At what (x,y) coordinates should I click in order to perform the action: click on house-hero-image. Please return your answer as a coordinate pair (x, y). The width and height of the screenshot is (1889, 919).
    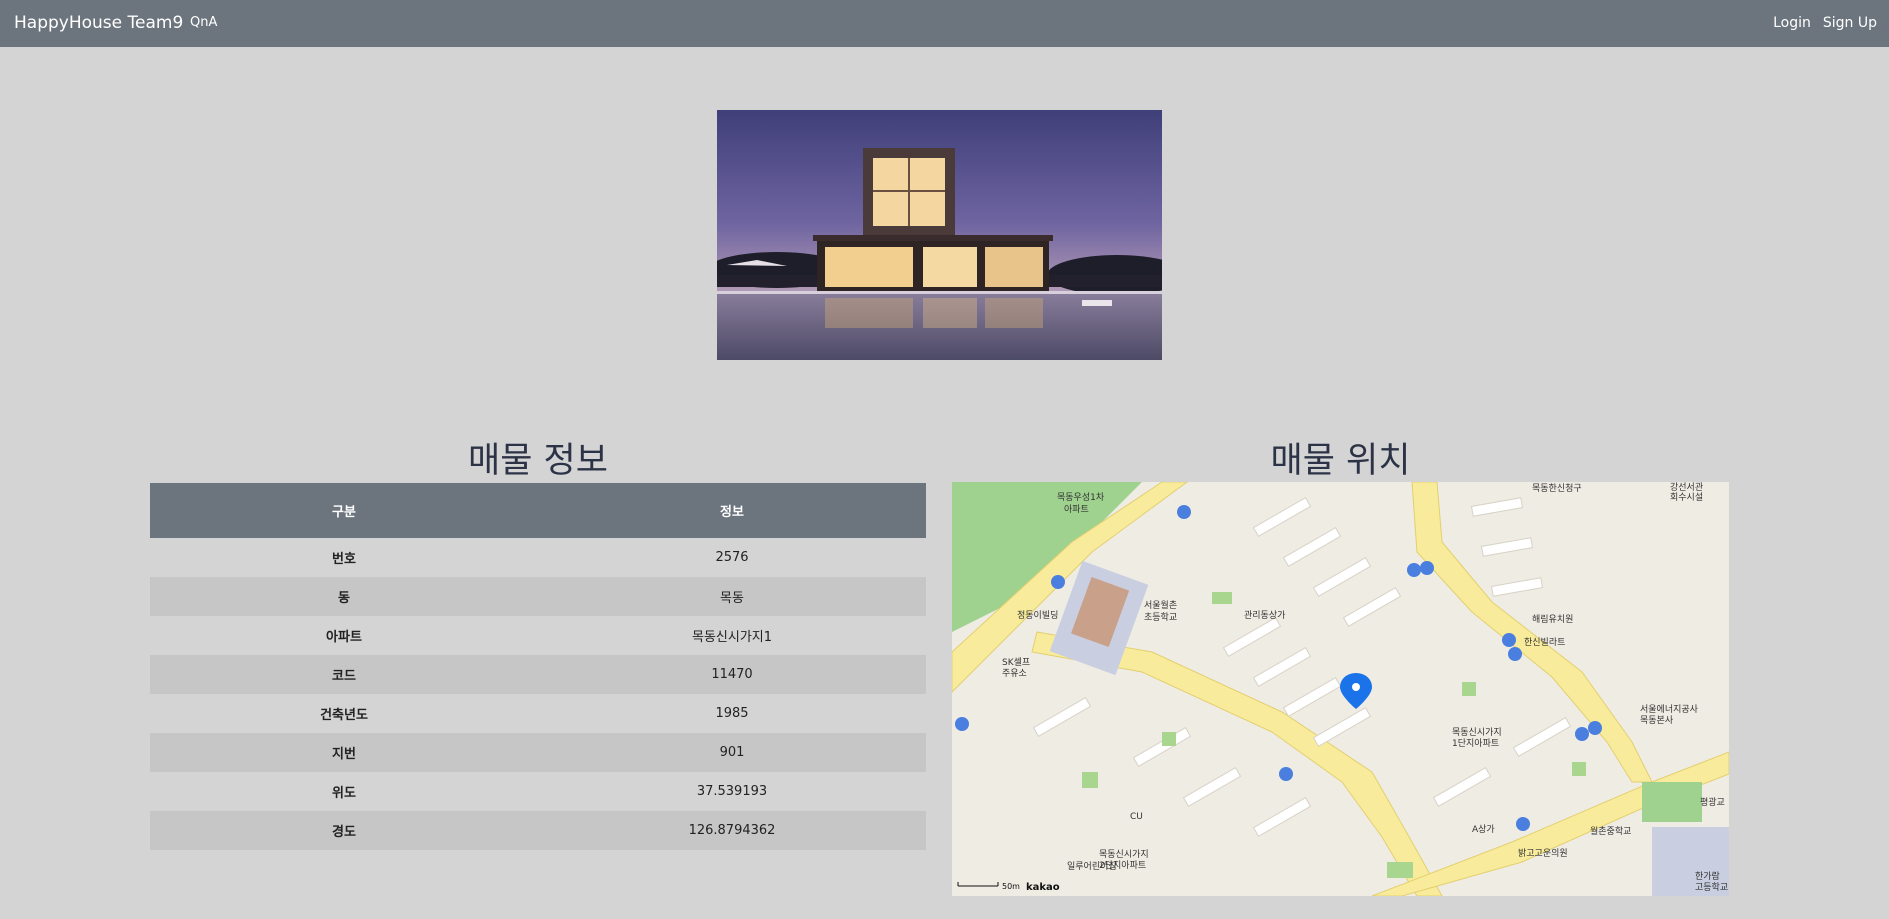
    Looking at the image, I should click on (939, 235).